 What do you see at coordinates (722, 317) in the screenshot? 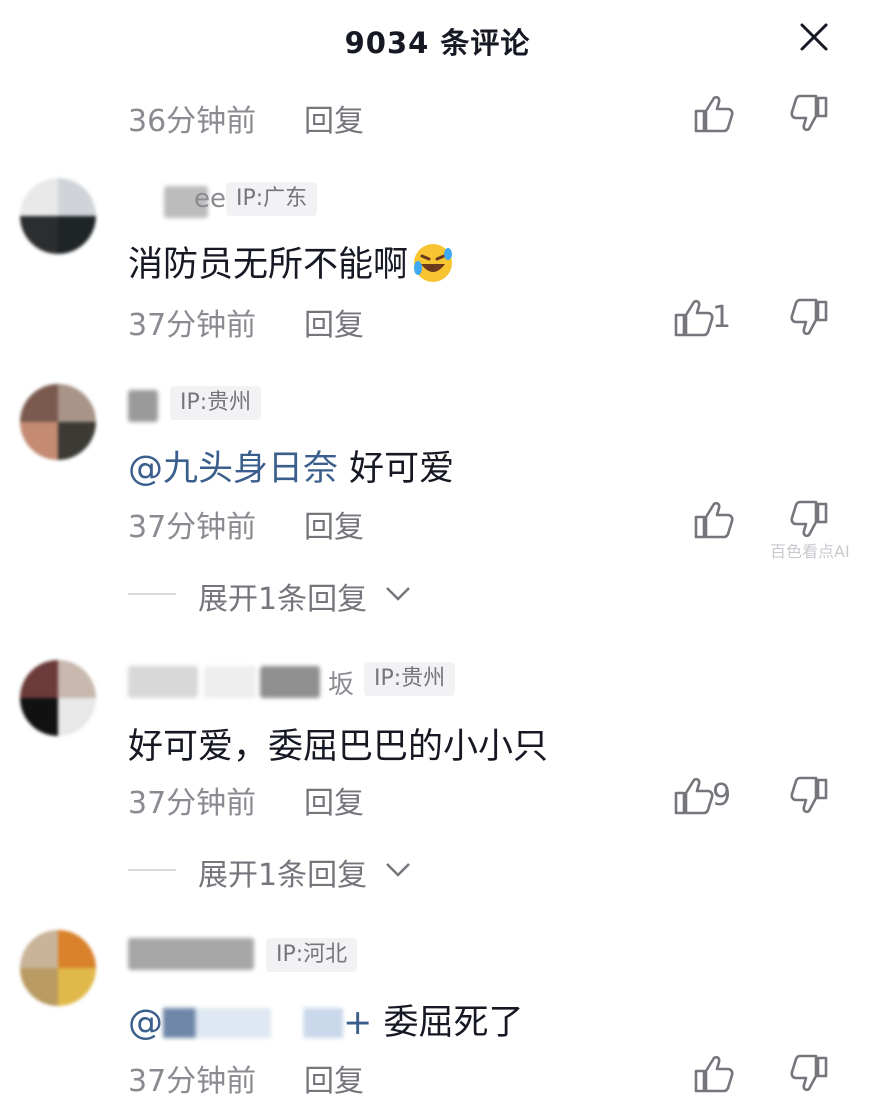
I see `like-count: 1` at bounding box center [722, 317].